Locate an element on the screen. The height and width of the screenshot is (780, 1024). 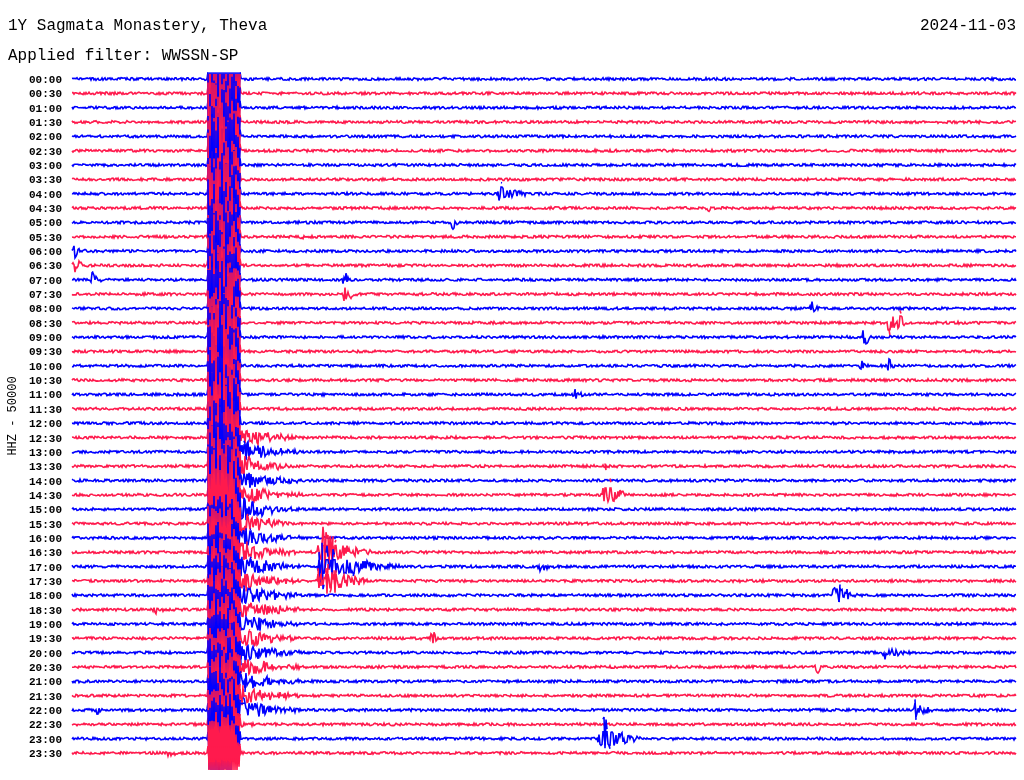
time-label: 09:00 is located at coordinates (45, 338).